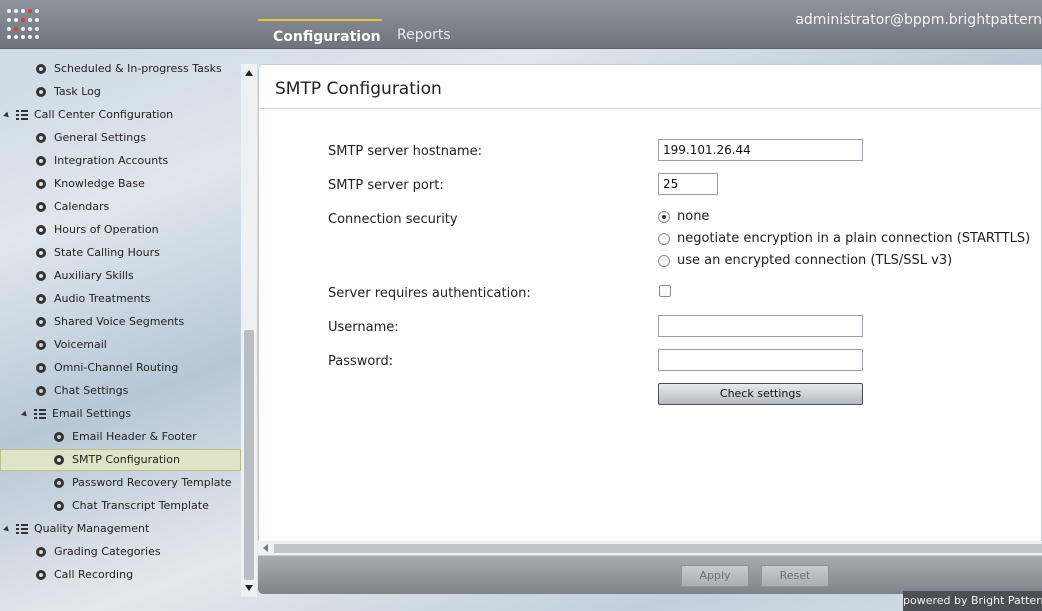  I want to click on scroll-left-arrow-icon, so click(265, 548).